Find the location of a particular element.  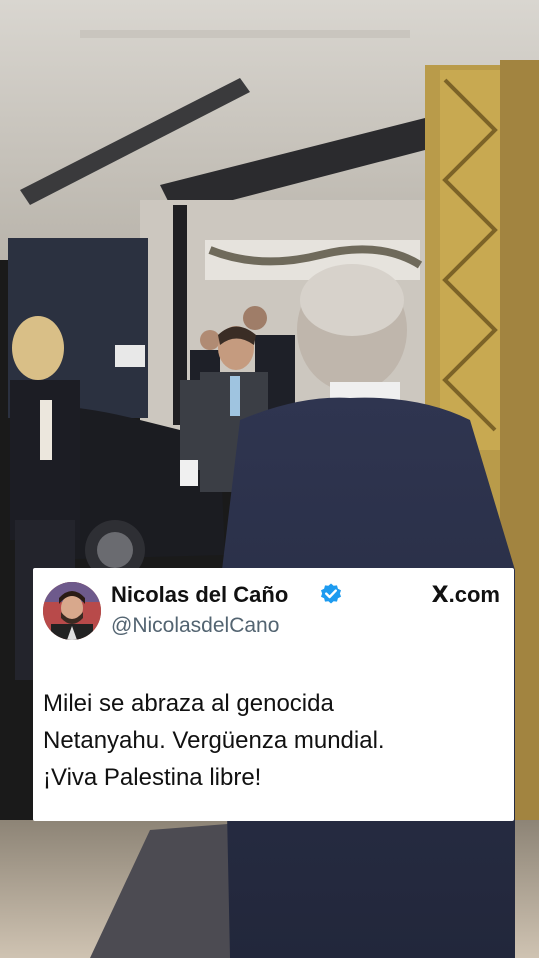

x-logo-icon: X.com is located at coordinates (466, 595).